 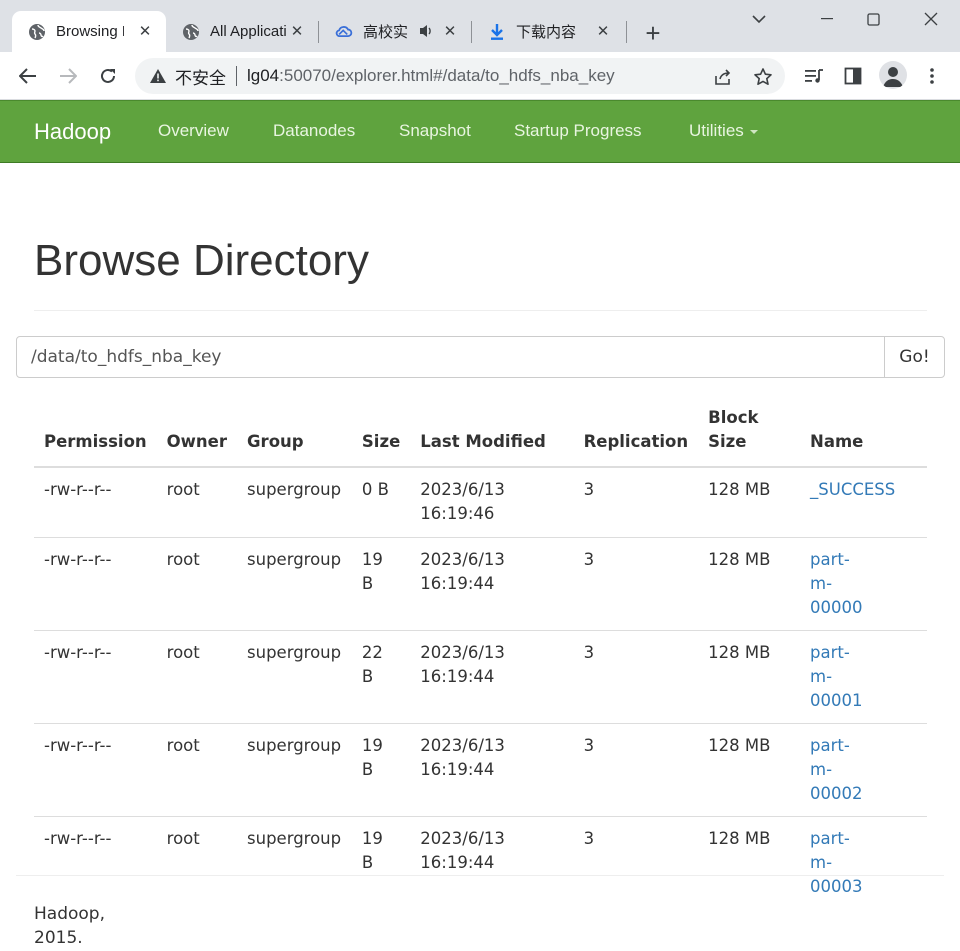 What do you see at coordinates (863, 501) in the screenshot?
I see `cell-name: _SUCCESS` at bounding box center [863, 501].